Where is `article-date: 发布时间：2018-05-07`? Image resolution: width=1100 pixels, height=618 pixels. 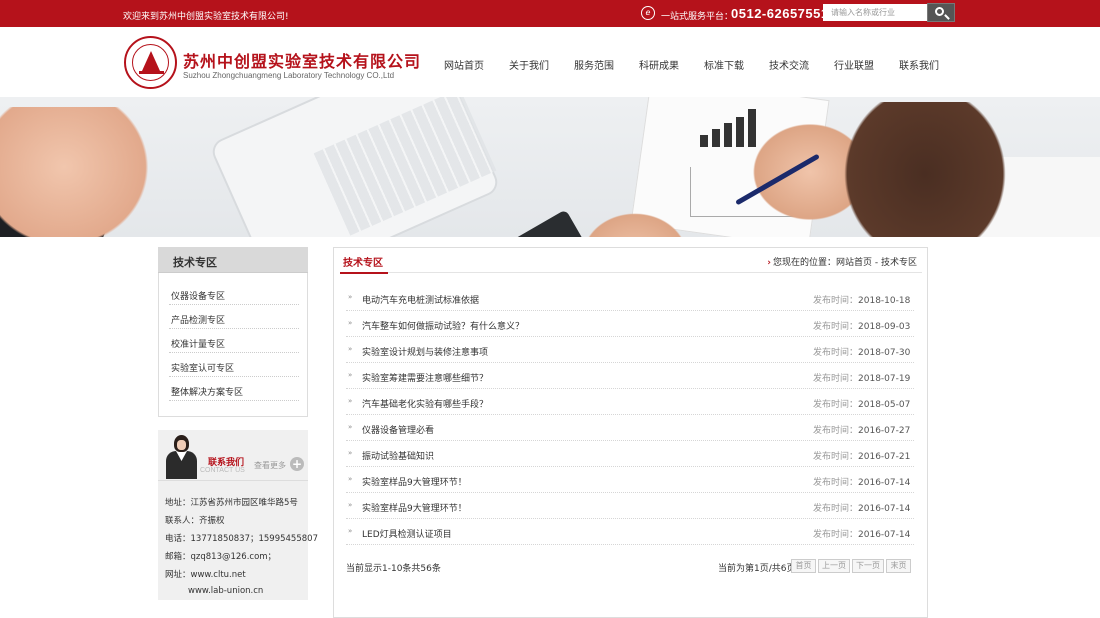 article-date: 发布时间：2018-05-07 is located at coordinates (862, 405).